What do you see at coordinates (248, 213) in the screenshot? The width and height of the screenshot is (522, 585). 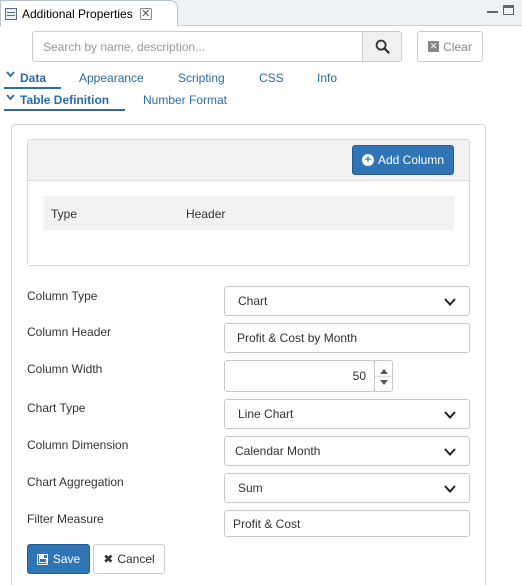 I see `columns-grid-header-row: Type Header` at bounding box center [248, 213].